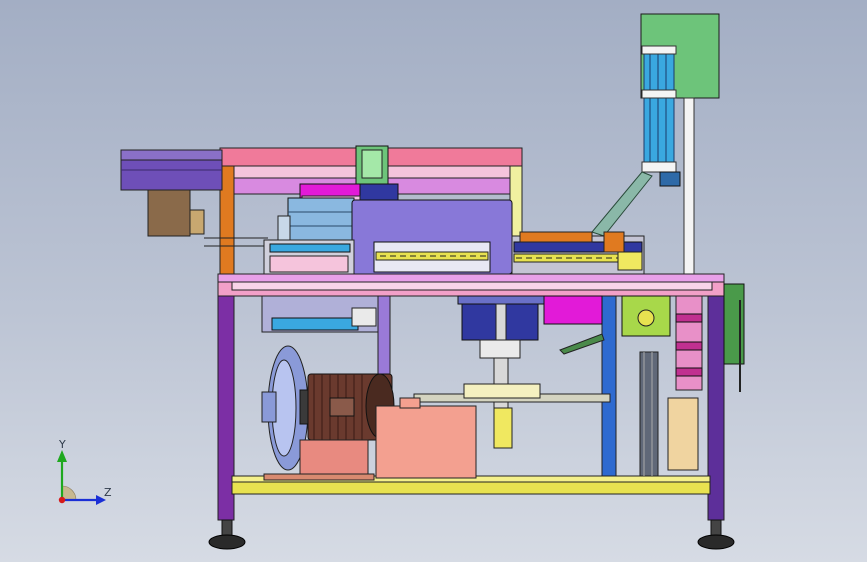 This screenshot has height=562, width=867. Describe the element at coordinates (670, 179) in the screenshot. I see `cylinder-clamp-block` at that location.